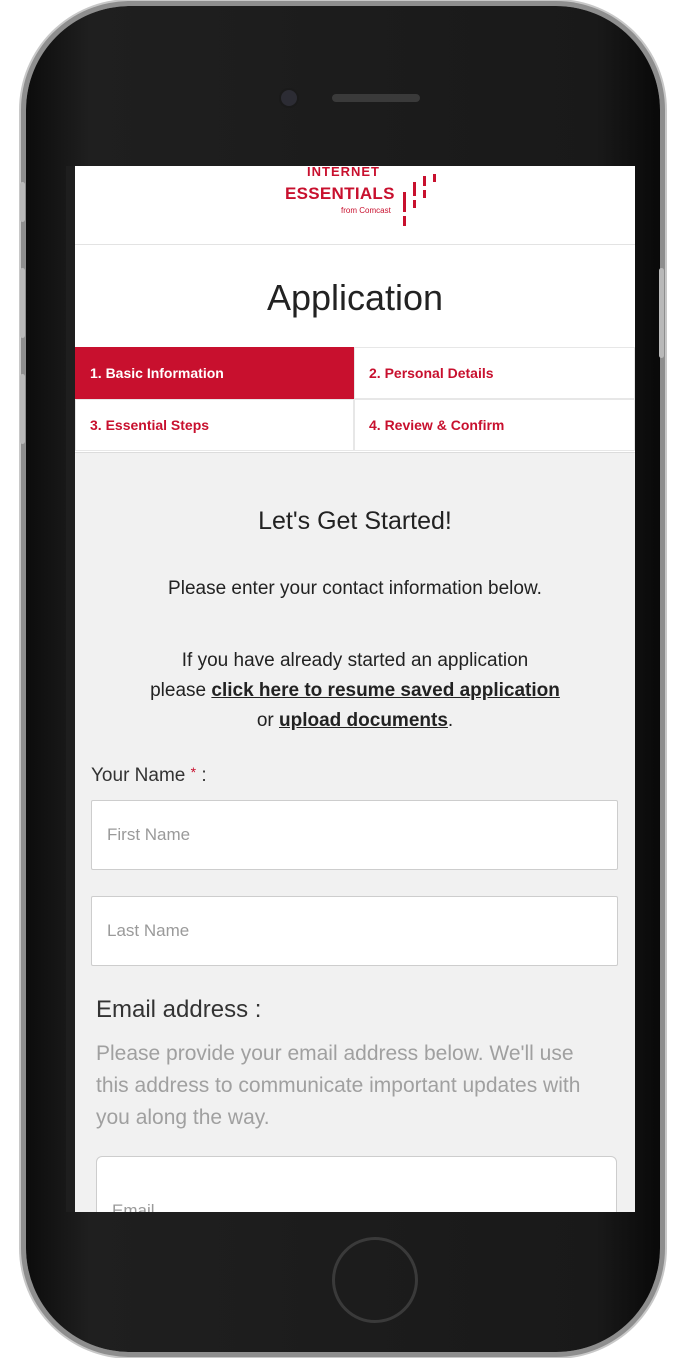 This screenshot has width=685, height=1358. I want to click on resume-period: ., so click(450, 720).